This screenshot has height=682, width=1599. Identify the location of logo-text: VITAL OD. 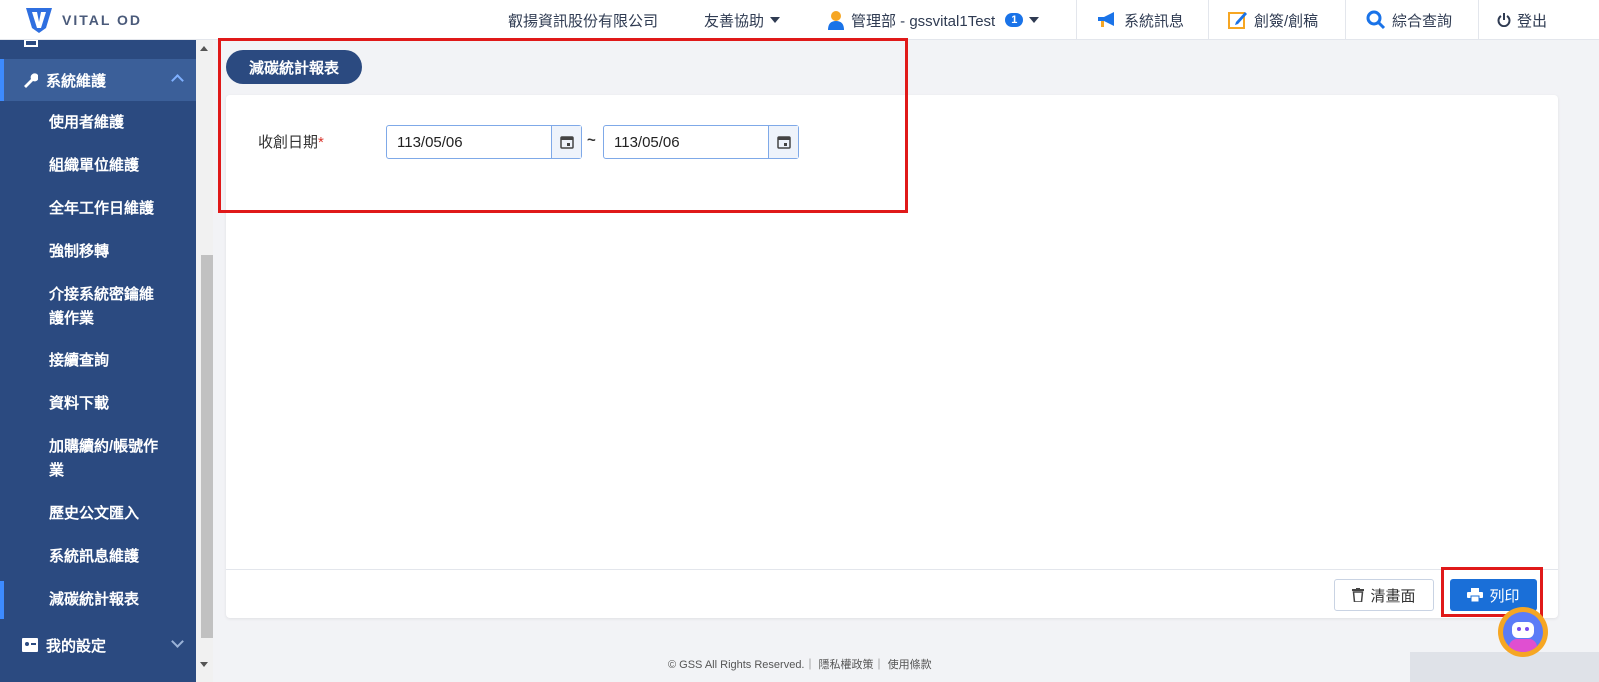
(102, 20).